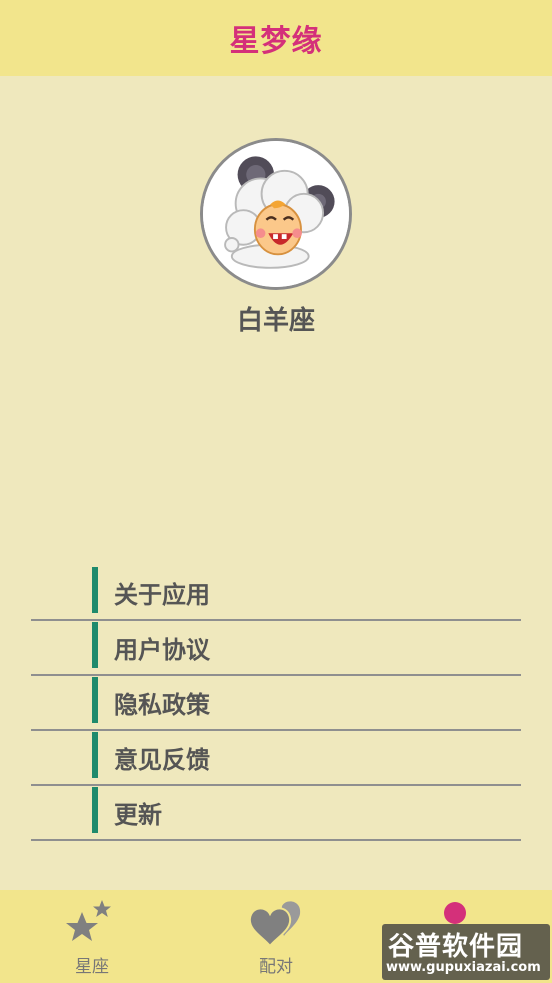 This screenshot has height=983, width=552. I want to click on menu-item-label: 用户协议, so click(162, 650).